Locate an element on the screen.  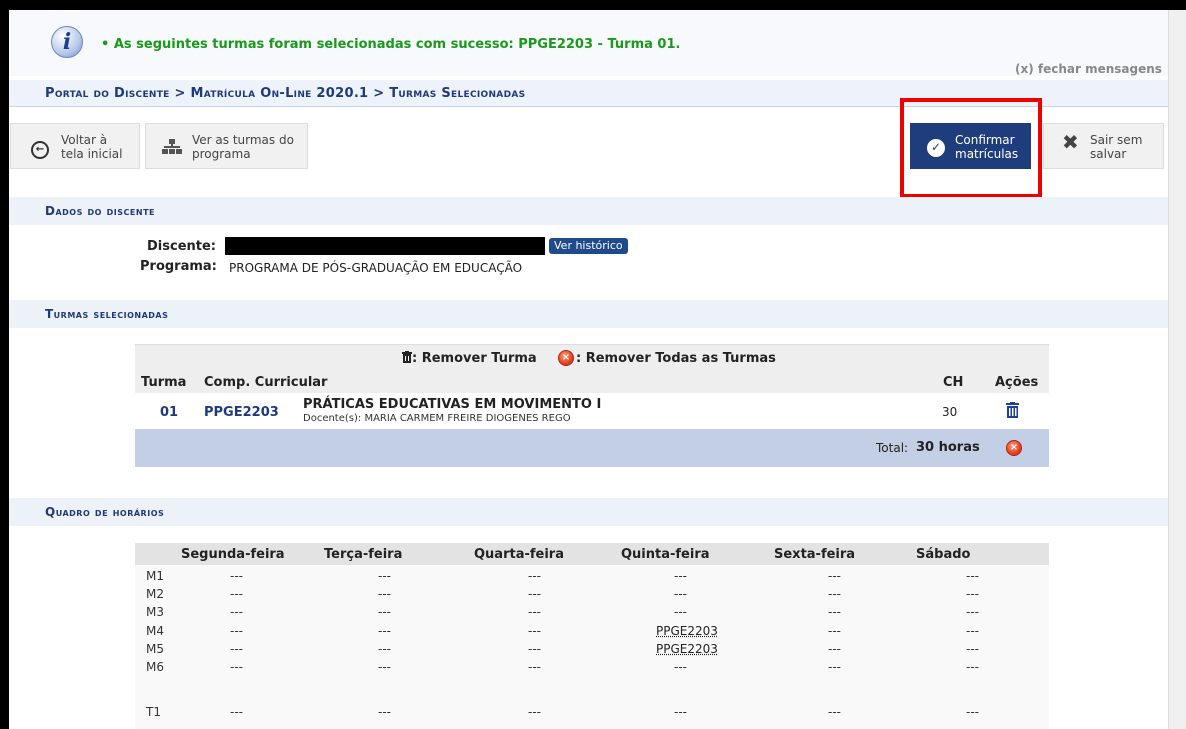
exit-without-saving-button: ✖ Sair sem salvar is located at coordinates (1103, 146).